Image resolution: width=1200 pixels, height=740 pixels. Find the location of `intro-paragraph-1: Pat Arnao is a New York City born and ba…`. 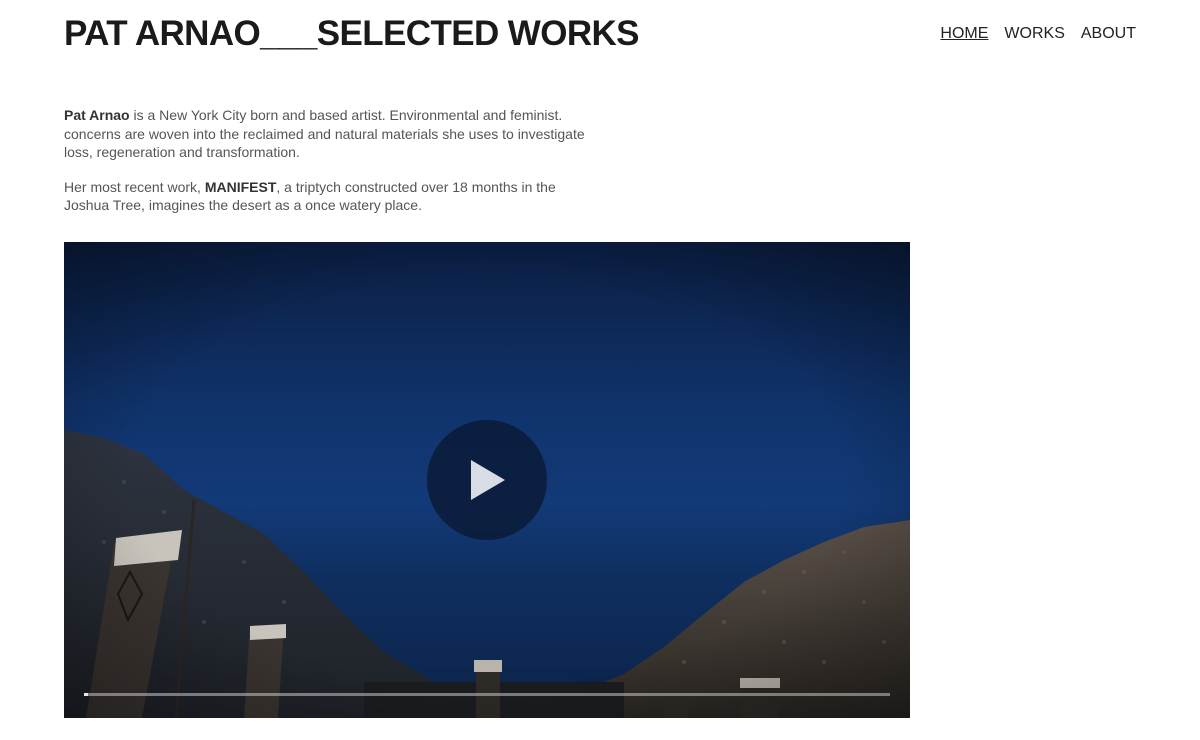

intro-paragraph-1: Pat Arnao is a New York City born and ba… is located at coordinates (329, 134).